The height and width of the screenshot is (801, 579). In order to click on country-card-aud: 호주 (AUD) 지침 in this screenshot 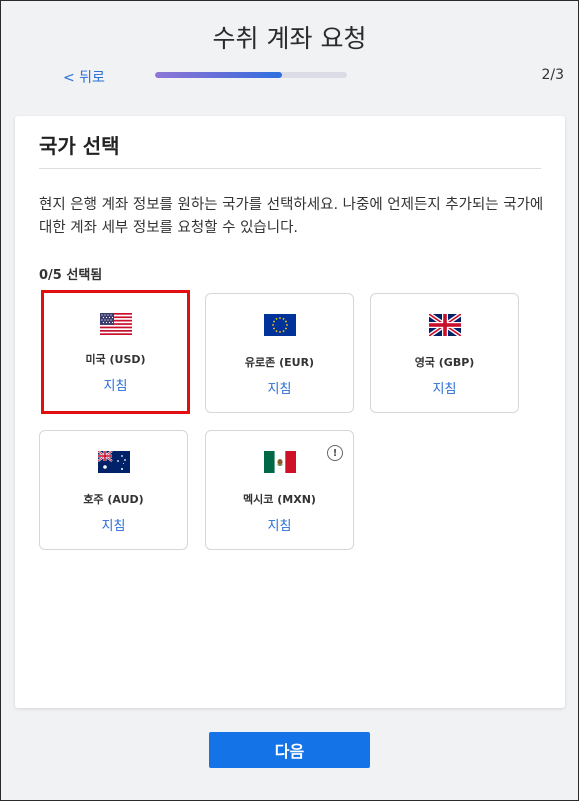, I will do `click(113, 490)`.